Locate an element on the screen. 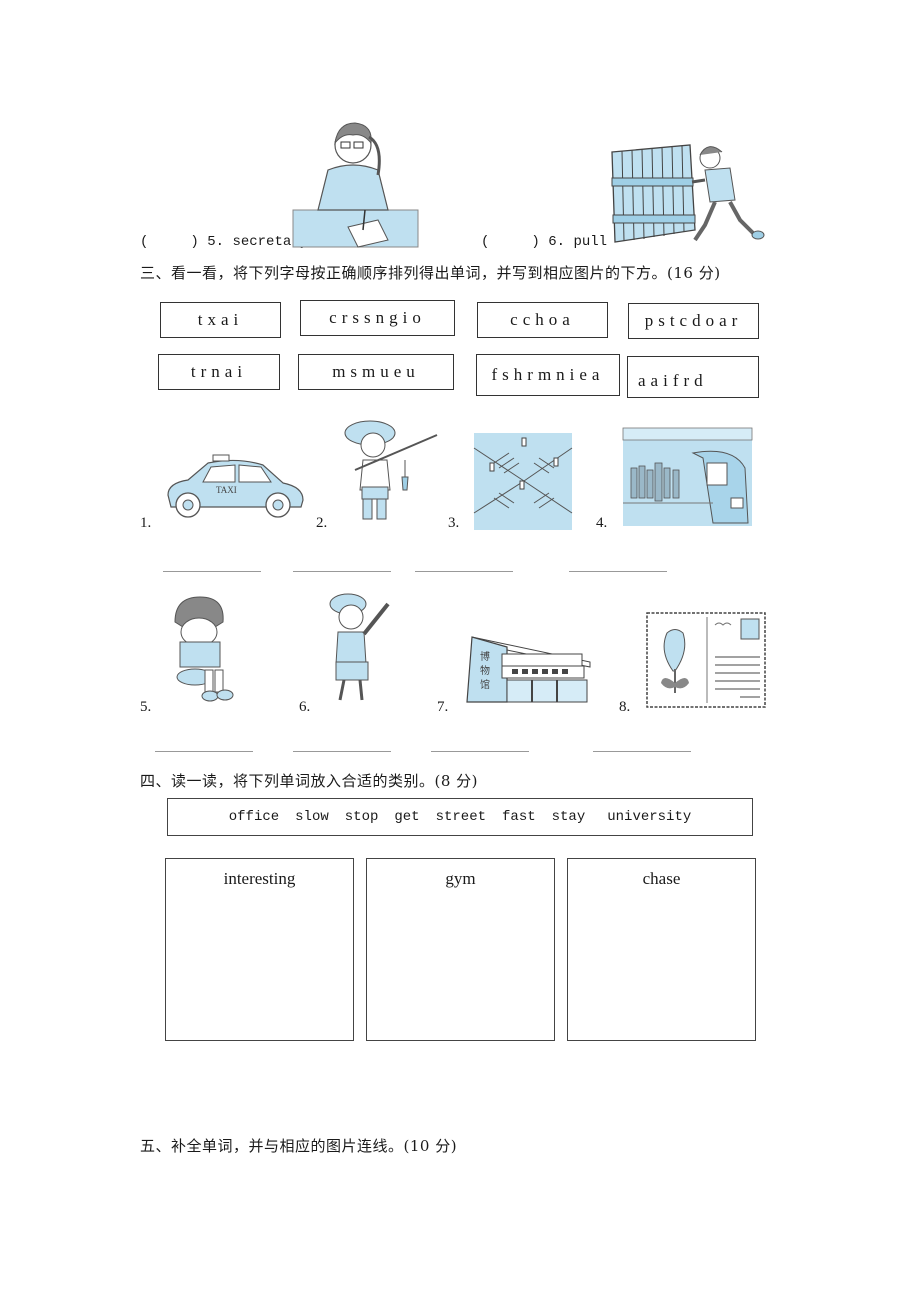 The height and width of the screenshot is (1302, 920). postcard-illustration is located at coordinates (706, 660).